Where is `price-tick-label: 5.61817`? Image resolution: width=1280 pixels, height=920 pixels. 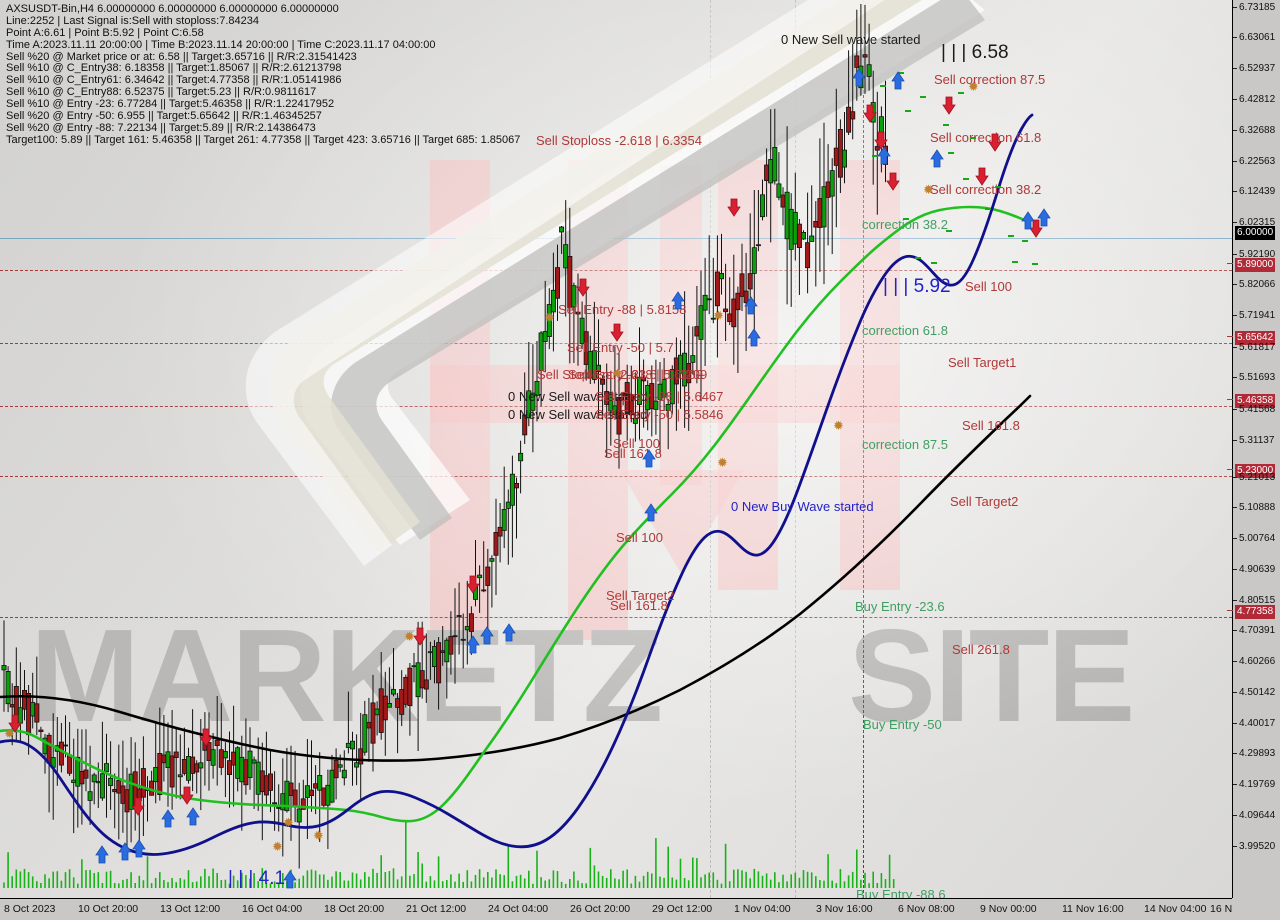 price-tick-label: 5.61817 is located at coordinates (1257, 347).